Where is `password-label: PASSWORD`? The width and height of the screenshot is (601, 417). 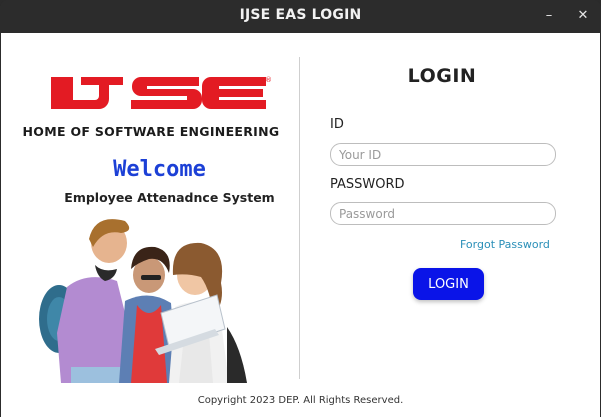
password-label: PASSWORD is located at coordinates (367, 184).